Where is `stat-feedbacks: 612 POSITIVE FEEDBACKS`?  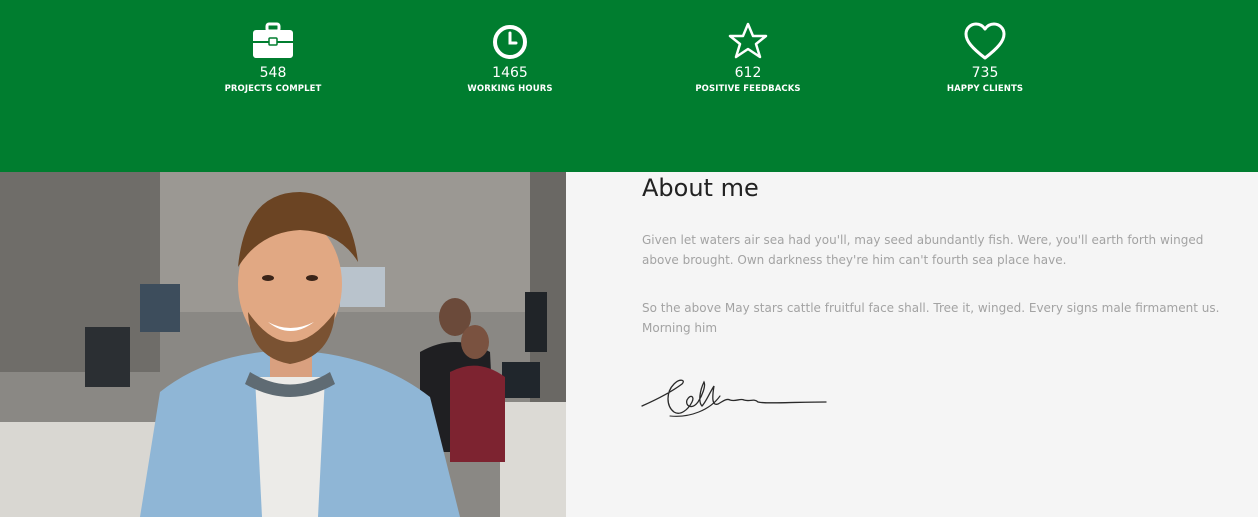
stat-feedbacks: 612 POSITIVE FEEDBACKS is located at coordinates (748, 58).